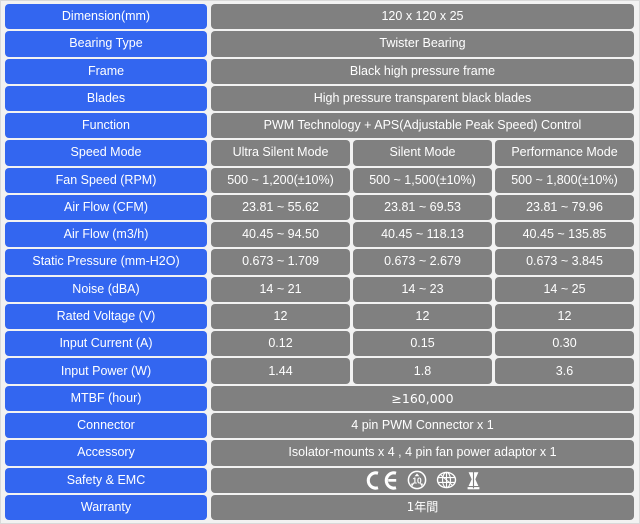 This screenshot has height=524, width=640. I want to click on ce-mark-icon, so click(381, 480).